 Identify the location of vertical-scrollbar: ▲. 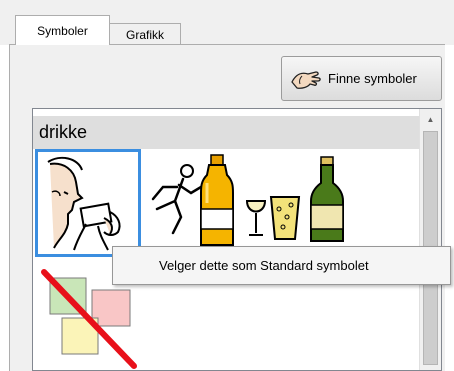
(430, 239).